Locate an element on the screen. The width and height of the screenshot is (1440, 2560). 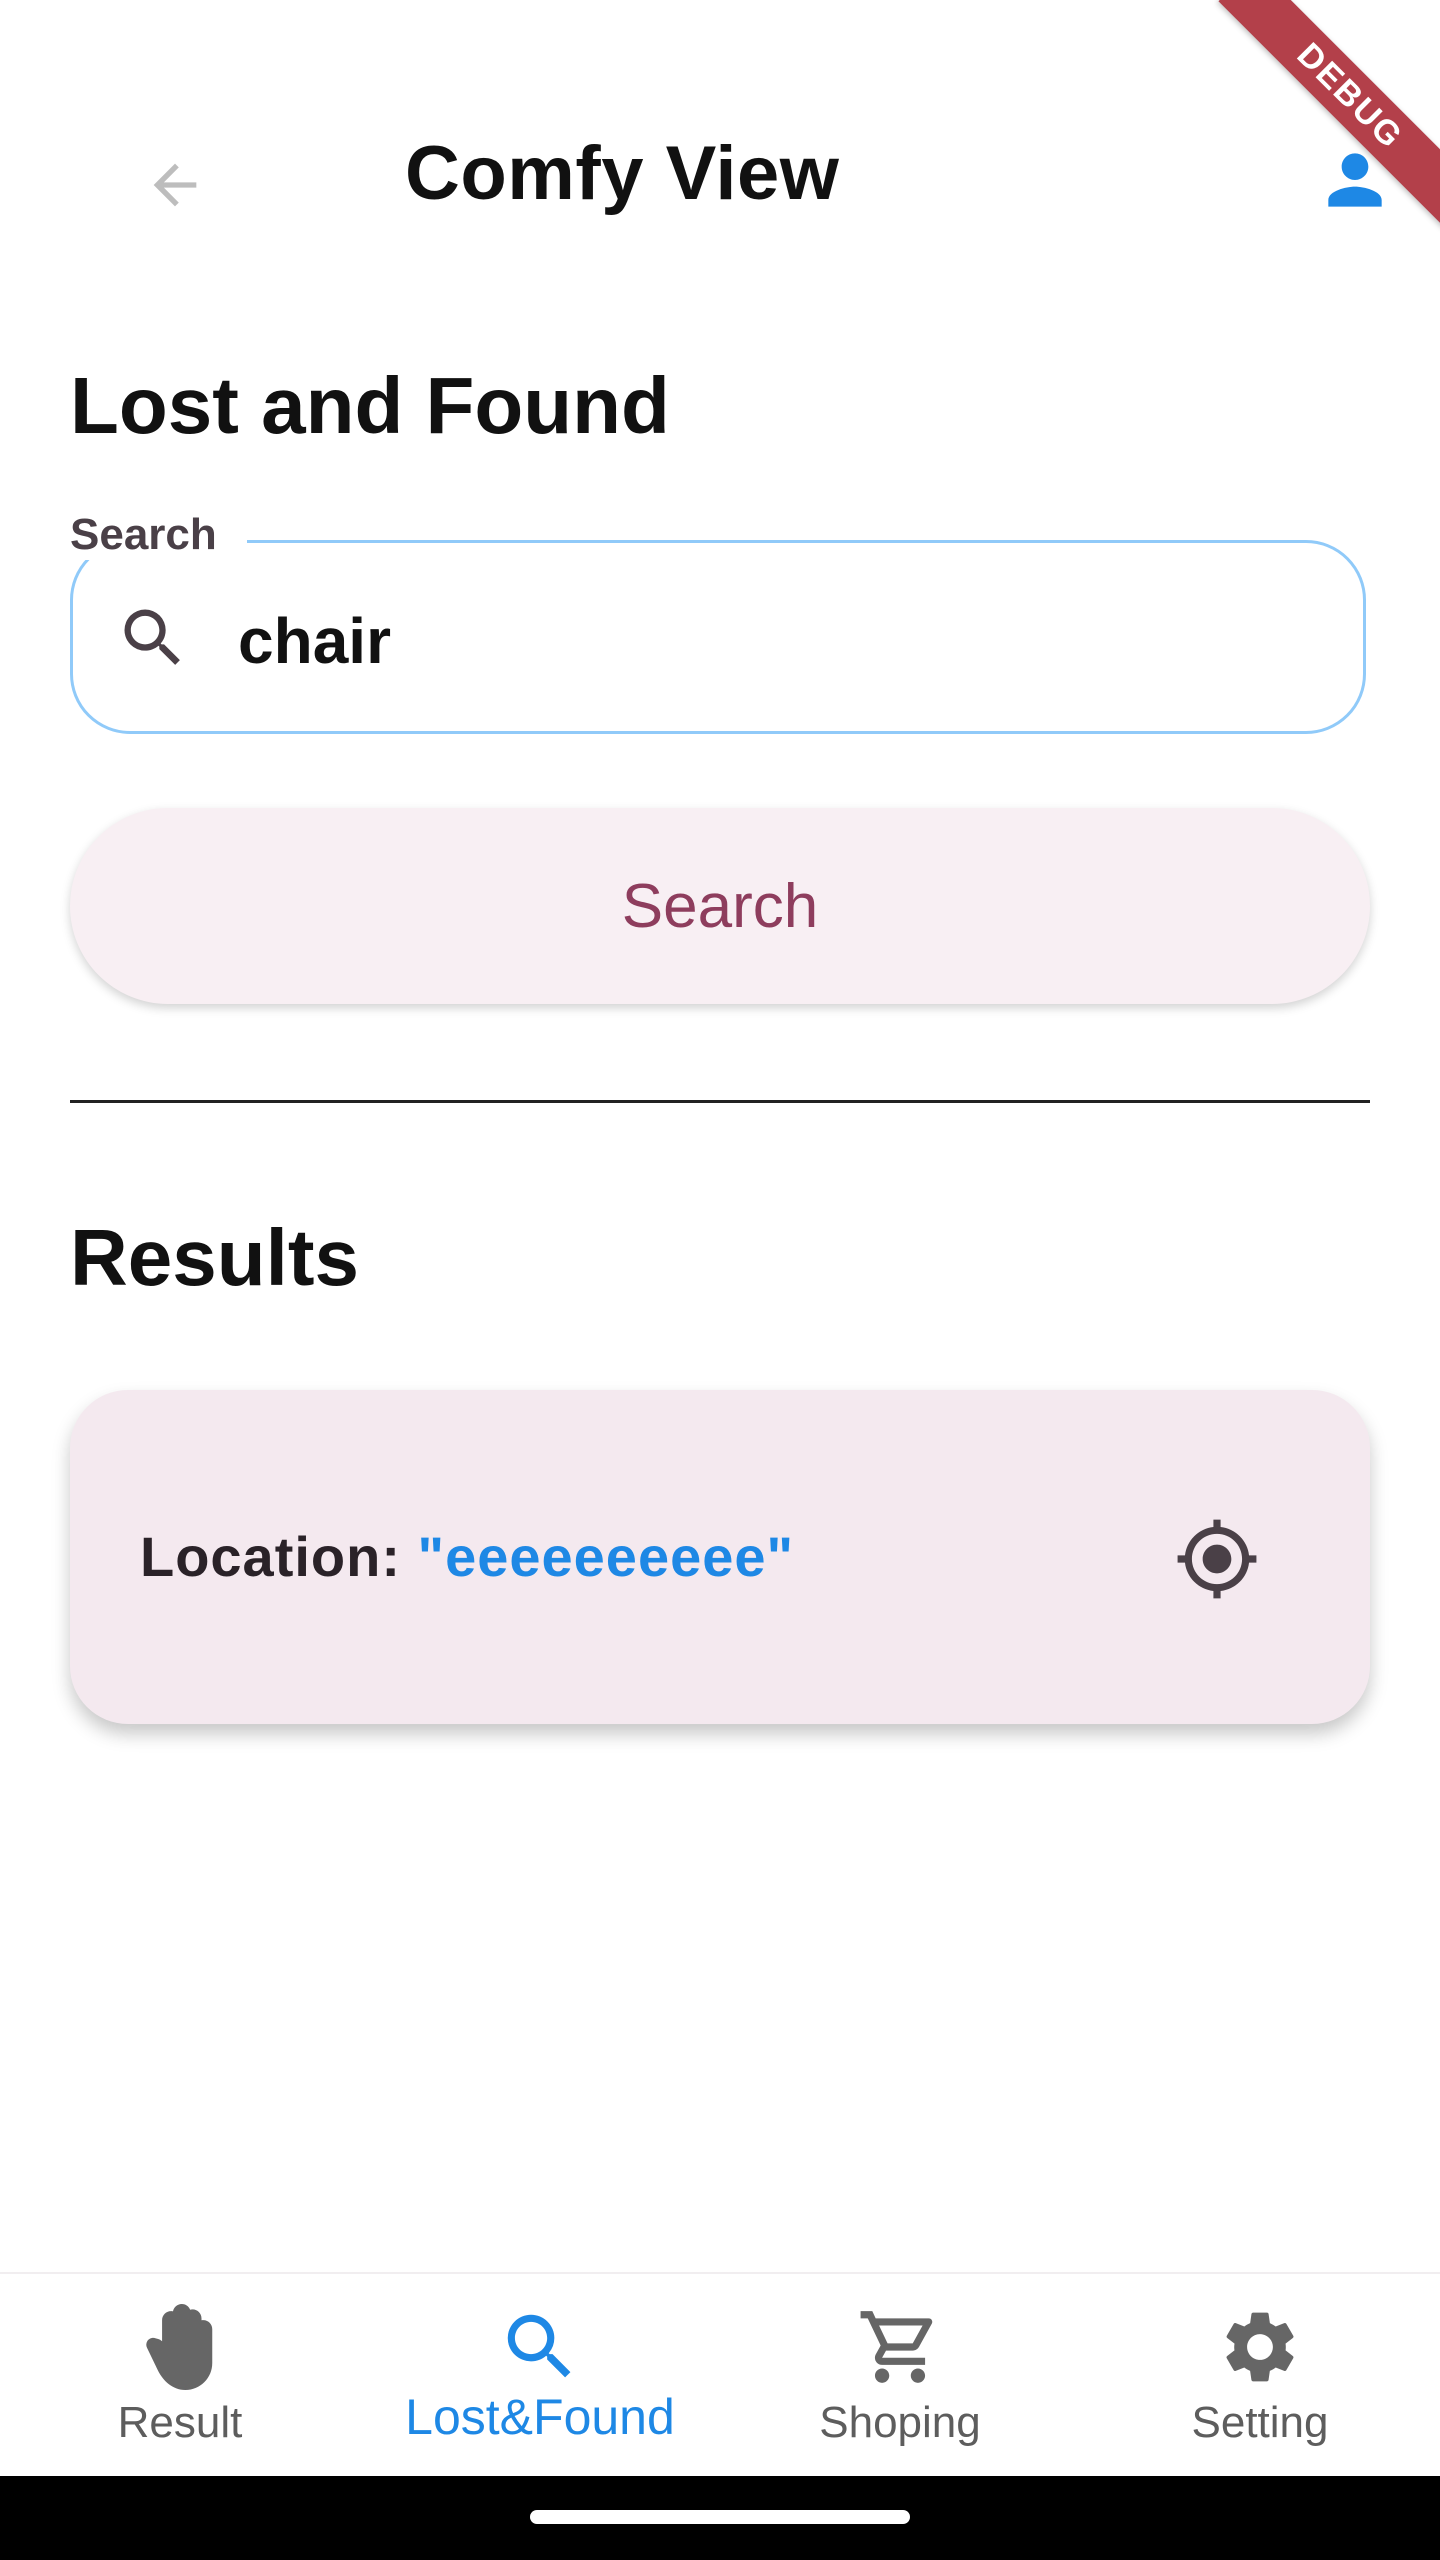
search-input is located at coordinates (738, 641).